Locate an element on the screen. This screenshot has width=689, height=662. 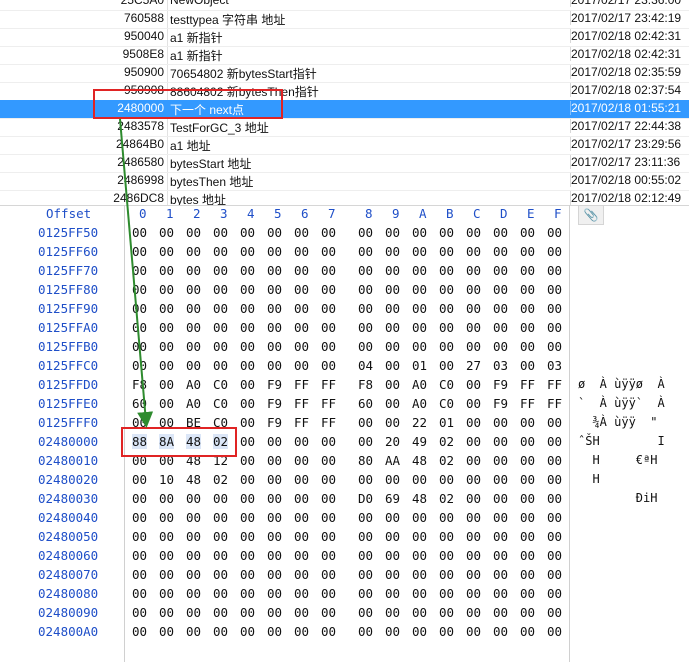
list-item: 2486580 bytesStart 地址 2017/02/17 23:11:36 is located at coordinates (344, 163).